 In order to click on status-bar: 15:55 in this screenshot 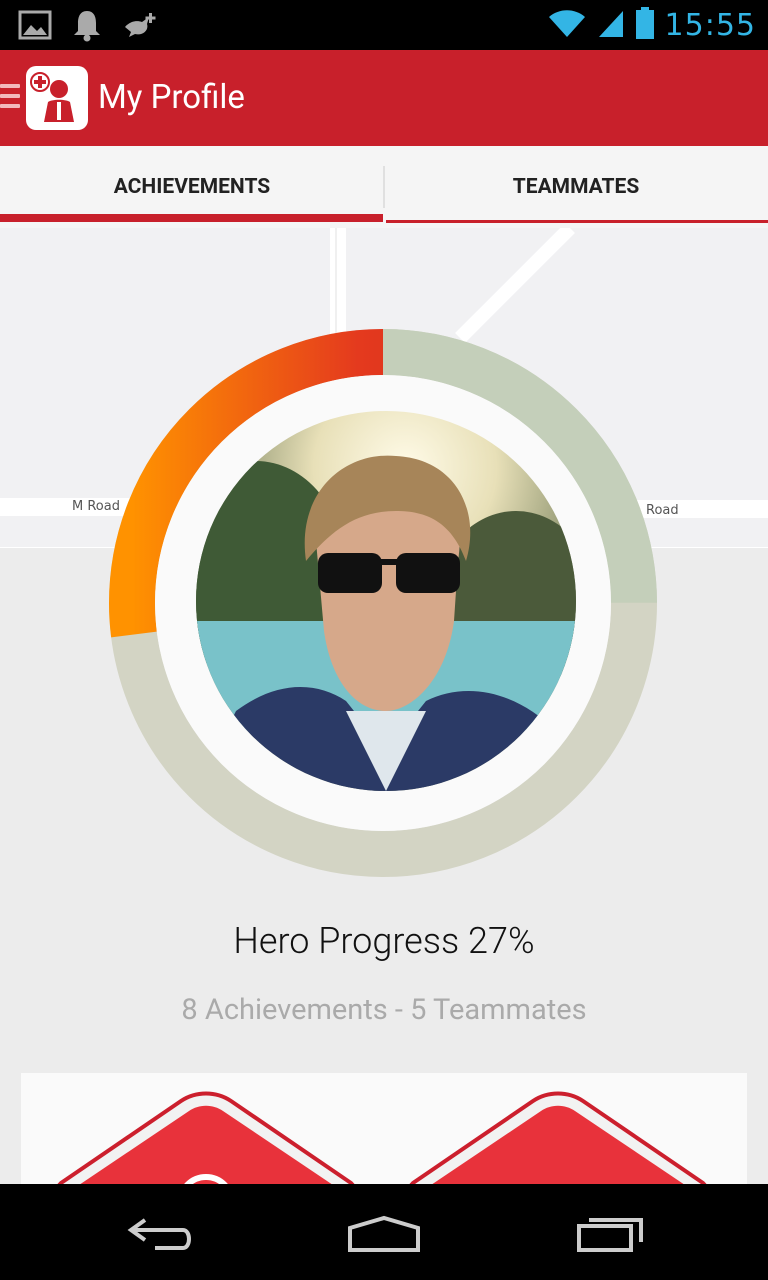, I will do `click(384, 25)`.